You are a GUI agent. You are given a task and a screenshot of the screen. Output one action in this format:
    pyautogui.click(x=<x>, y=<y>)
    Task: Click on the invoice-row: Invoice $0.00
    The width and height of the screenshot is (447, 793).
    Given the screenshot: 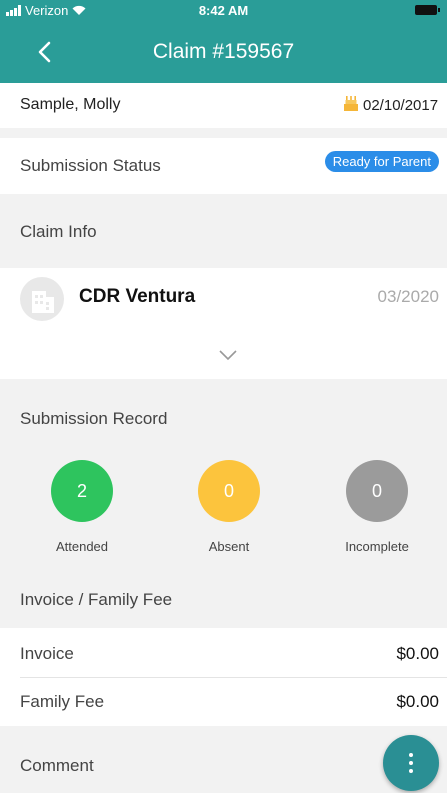 What is the action you would take?
    pyautogui.click(x=223, y=653)
    